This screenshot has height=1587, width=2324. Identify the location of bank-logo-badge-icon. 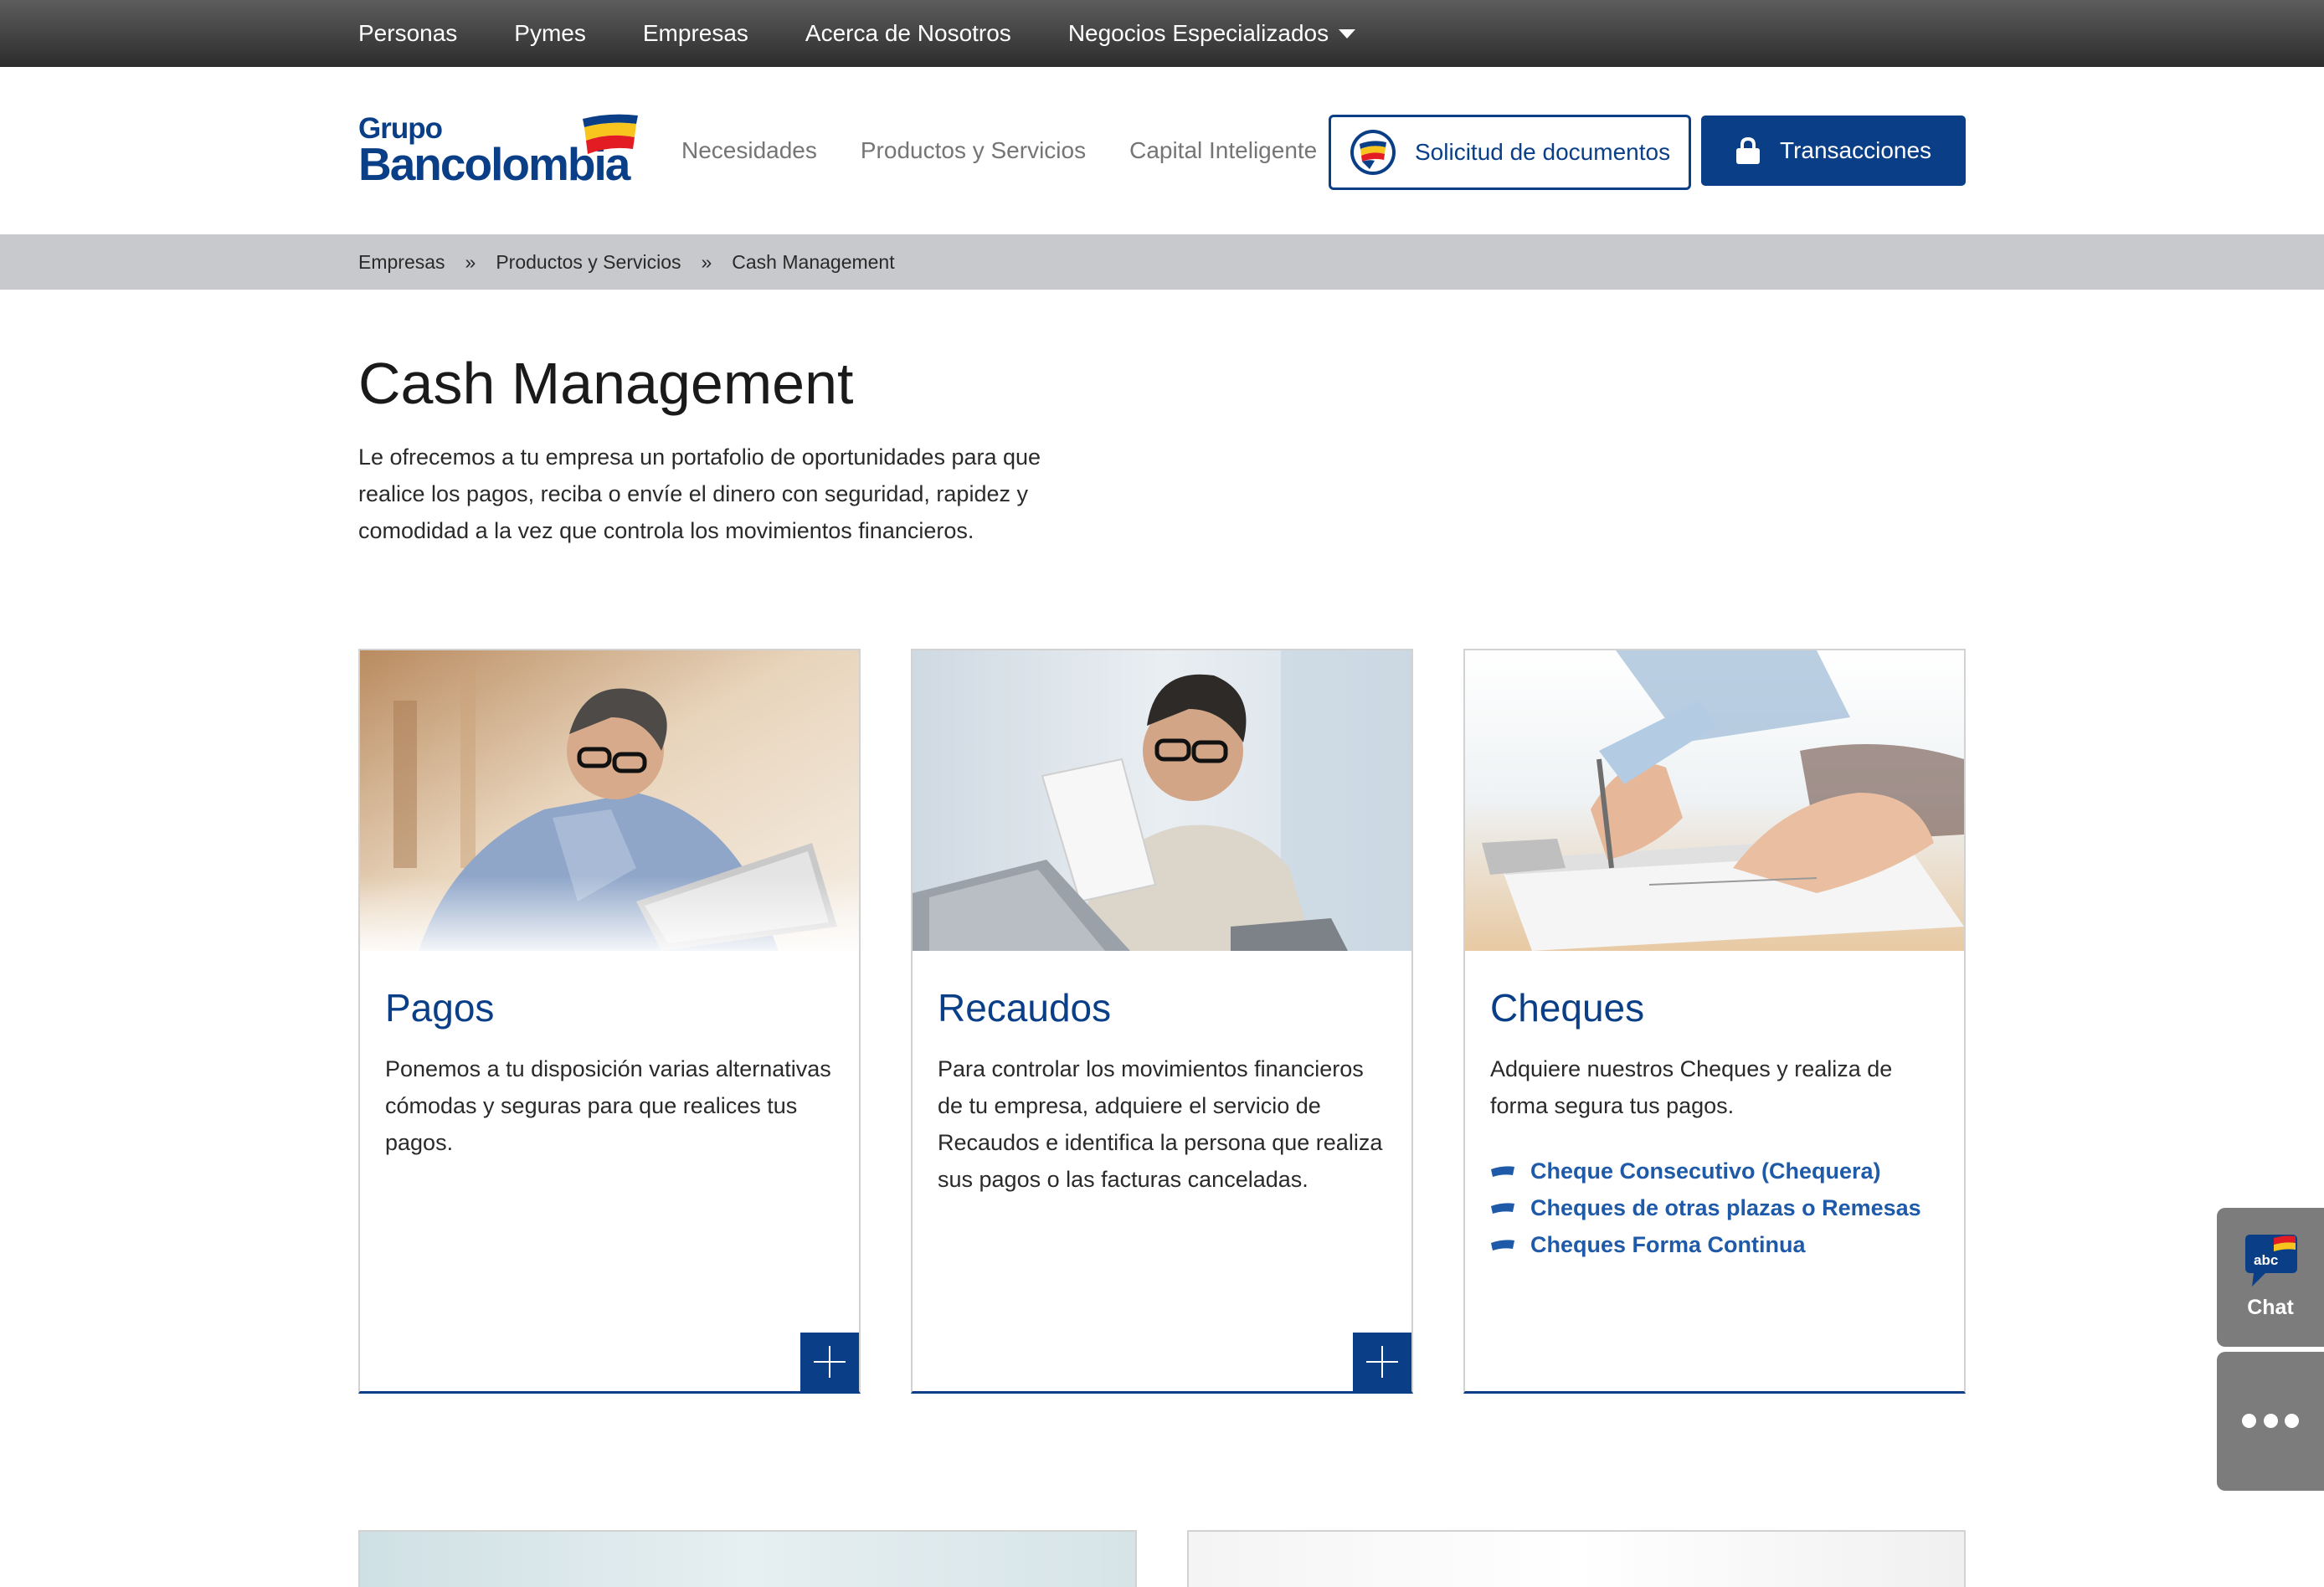
(1373, 152).